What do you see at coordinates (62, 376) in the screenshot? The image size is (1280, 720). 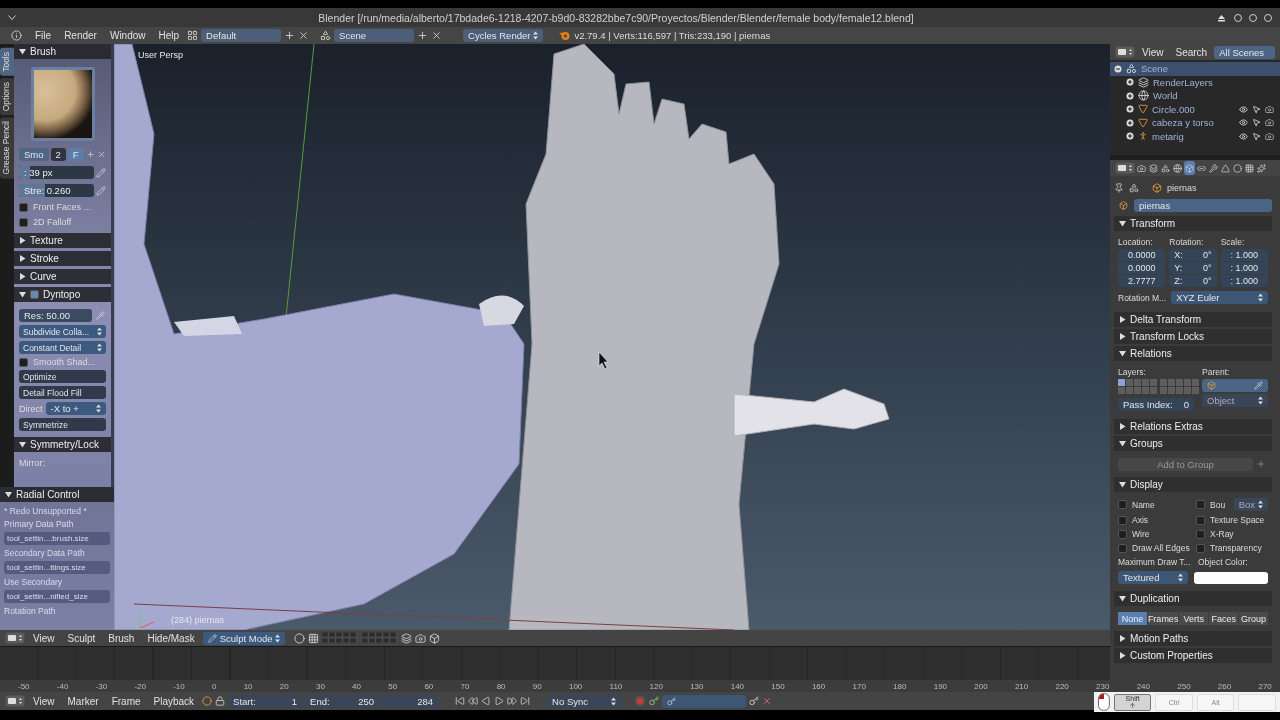 I see `tool-button: Optimize` at bounding box center [62, 376].